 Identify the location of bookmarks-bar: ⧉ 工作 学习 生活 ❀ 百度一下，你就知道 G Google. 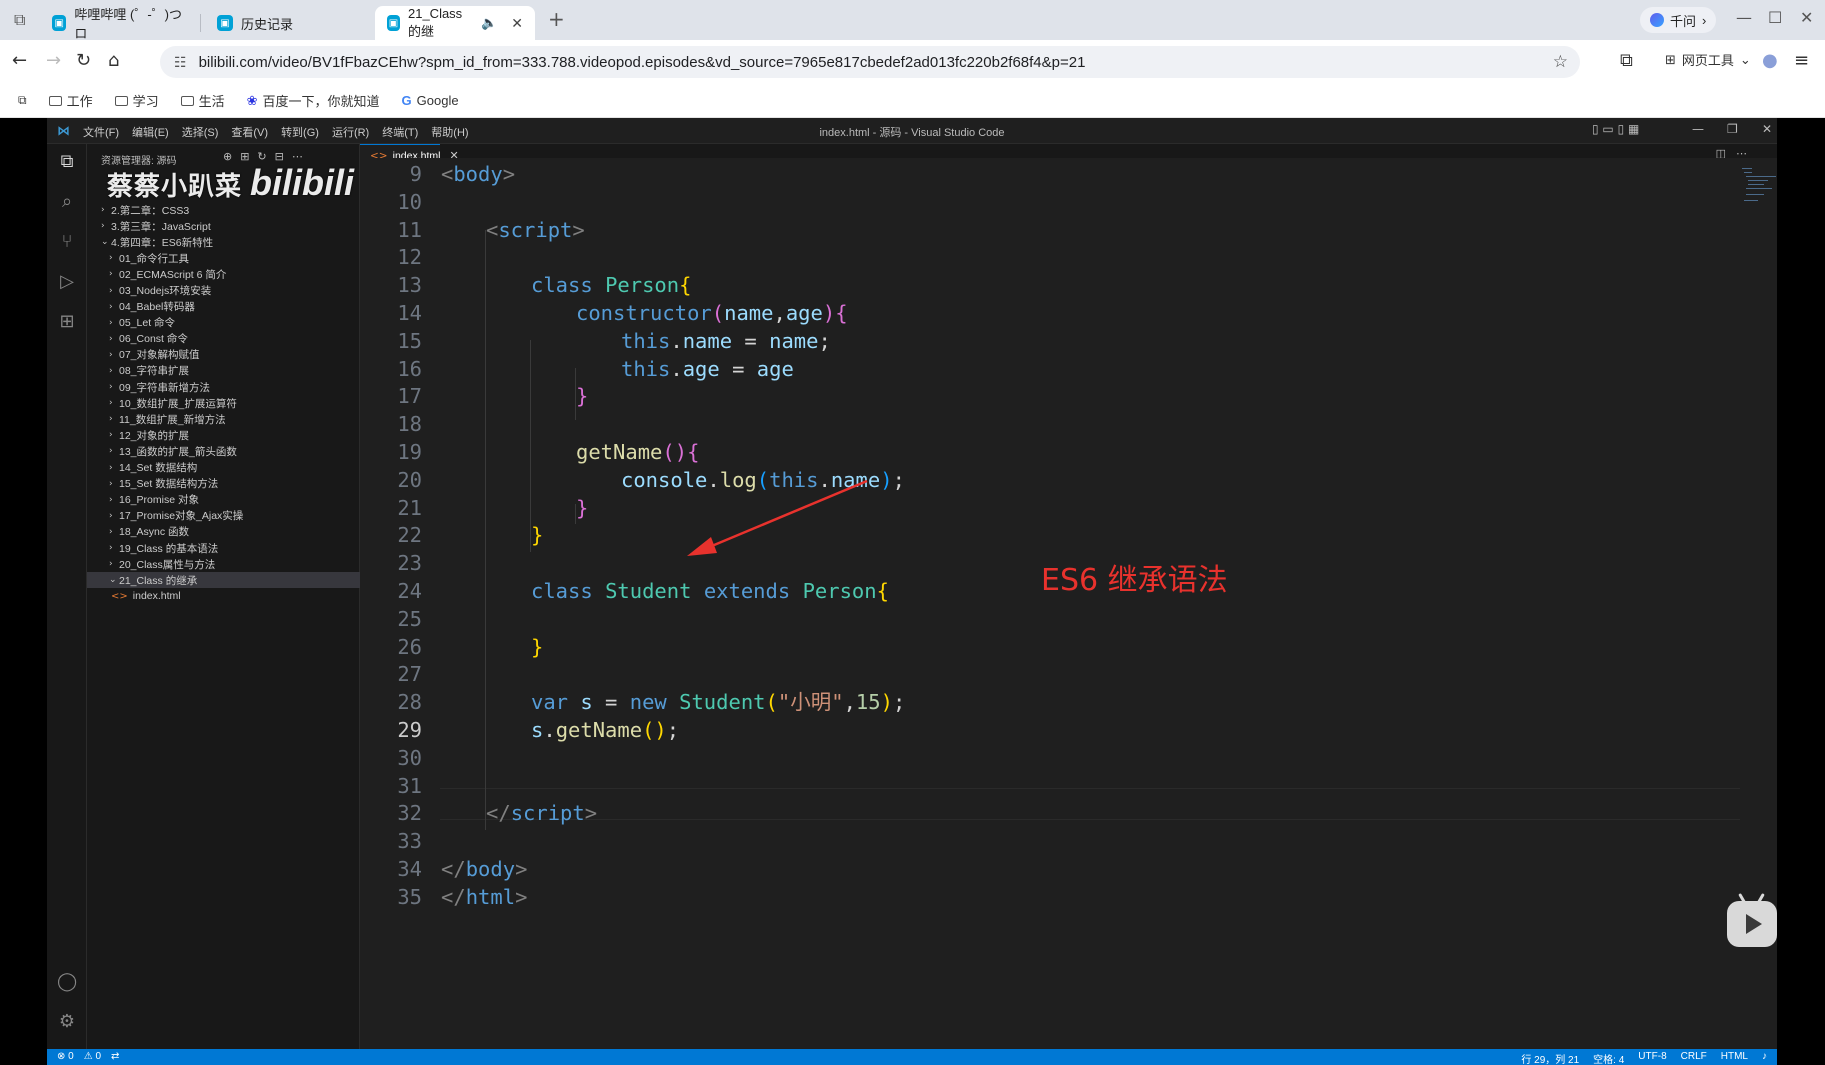
(912, 101).